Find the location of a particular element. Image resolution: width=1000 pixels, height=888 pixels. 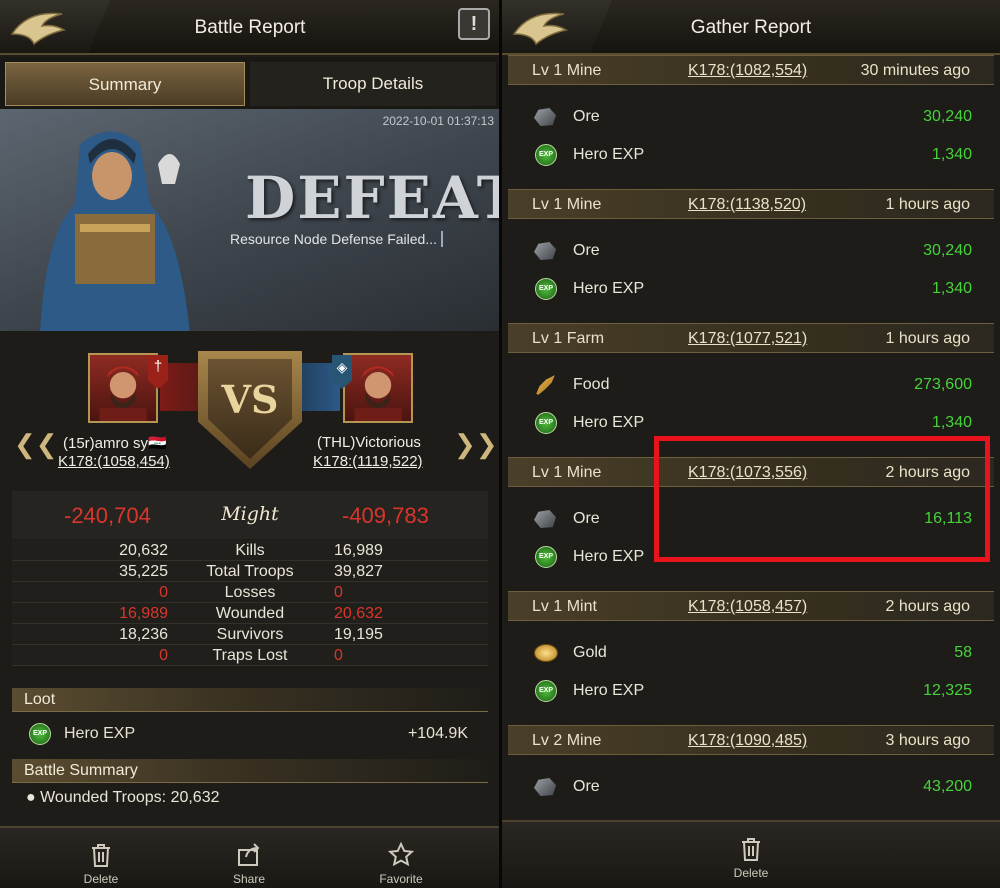

report-tabs: Summary Troop Details is located at coordinates (250, 83).